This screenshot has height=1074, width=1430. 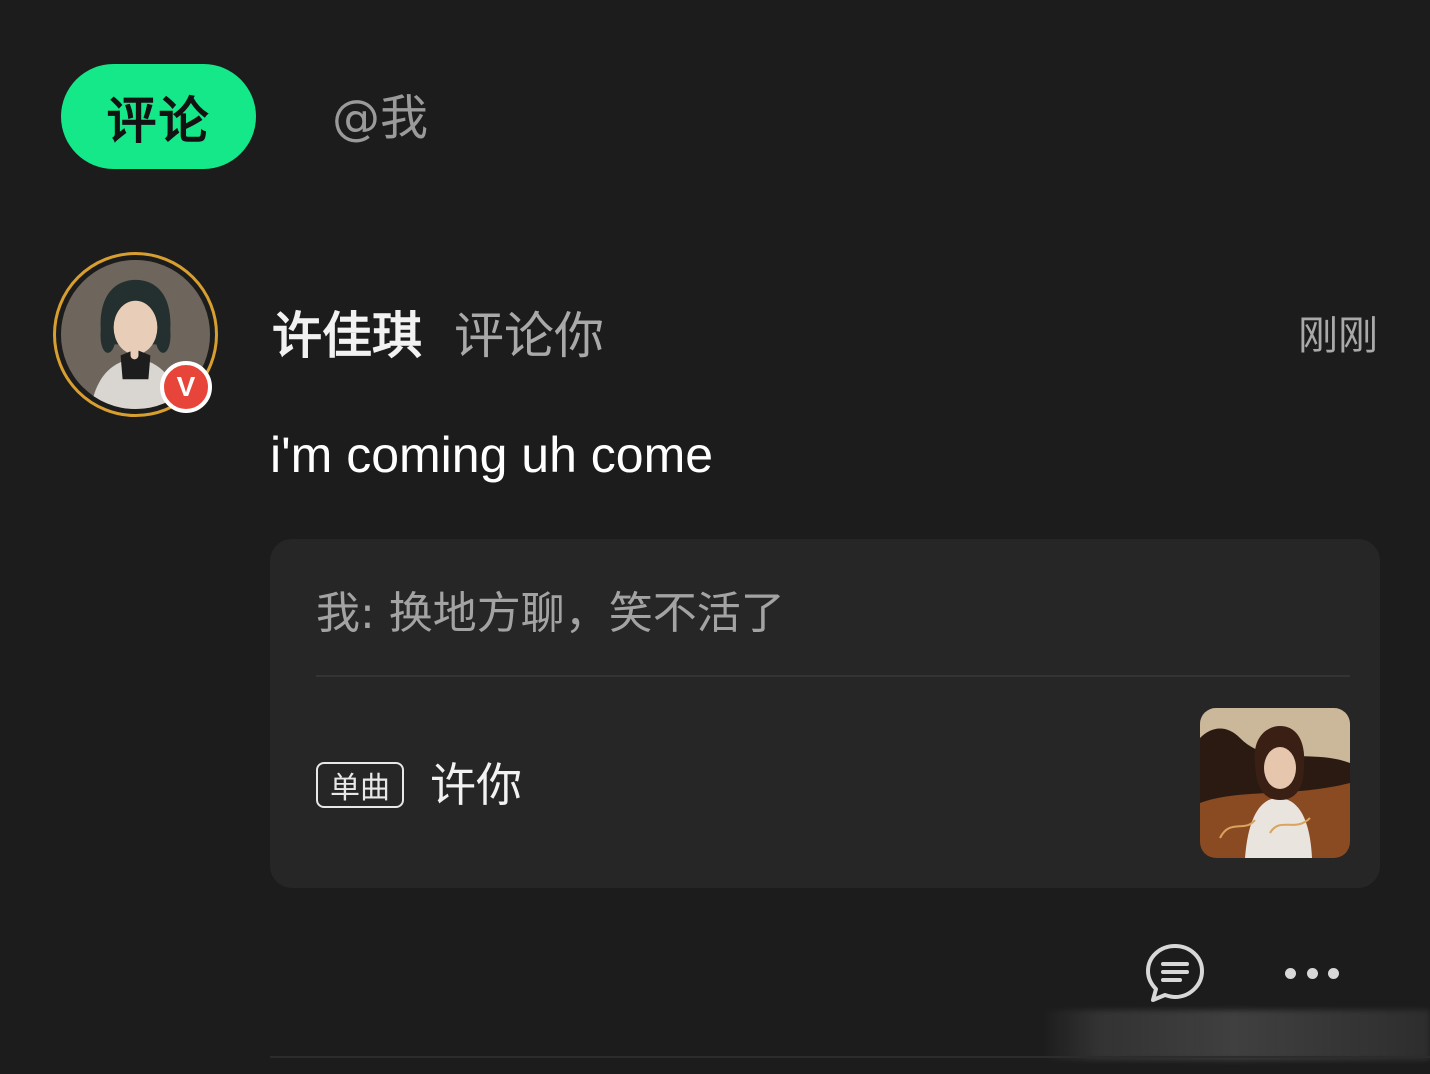 I want to click on reply-button, so click(x=1175, y=973).